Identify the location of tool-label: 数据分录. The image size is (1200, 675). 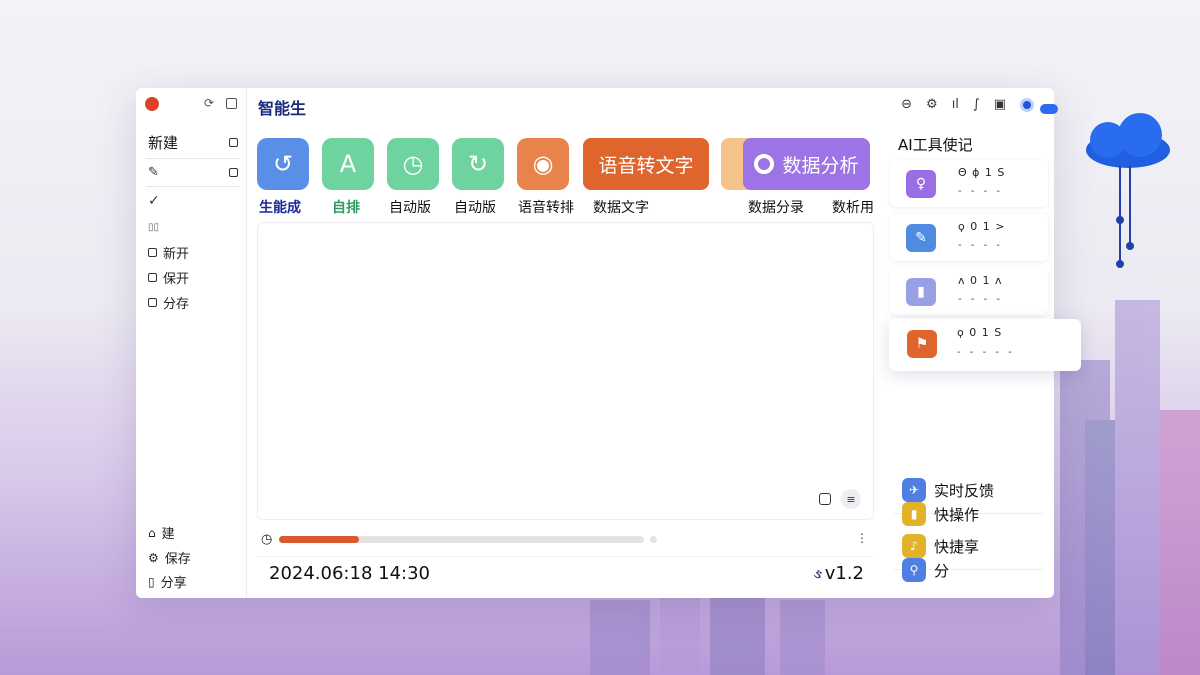
(776, 208).